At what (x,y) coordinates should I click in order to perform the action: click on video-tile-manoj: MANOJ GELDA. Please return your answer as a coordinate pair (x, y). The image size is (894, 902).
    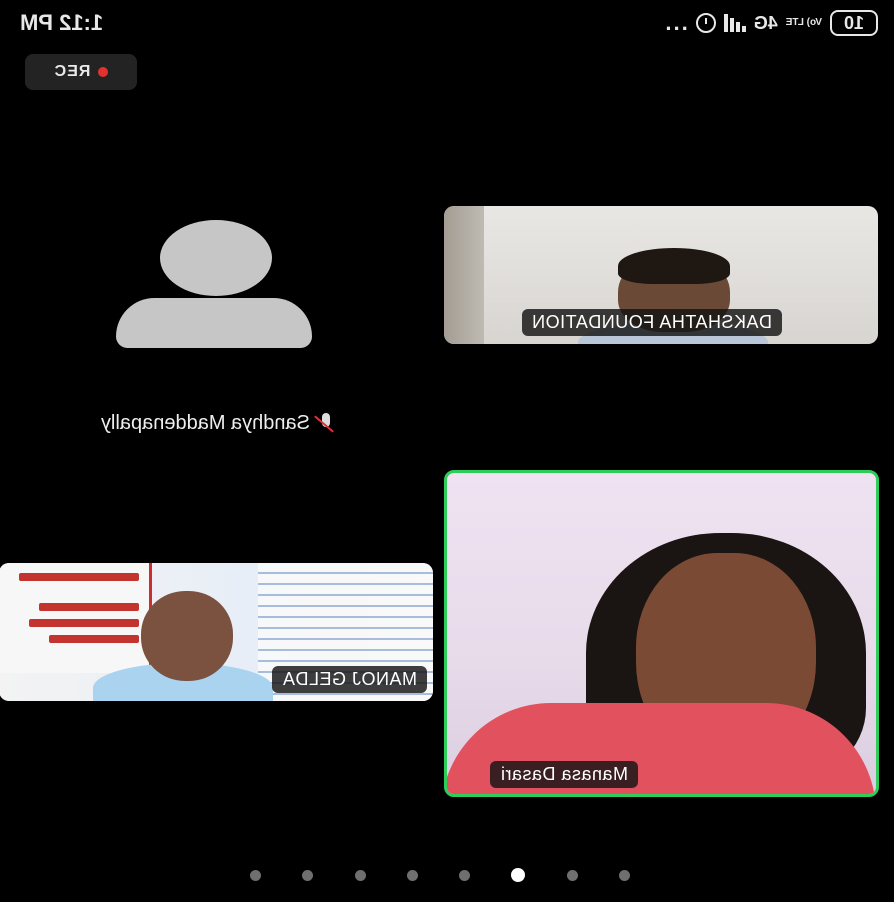
    Looking at the image, I should click on (216, 632).